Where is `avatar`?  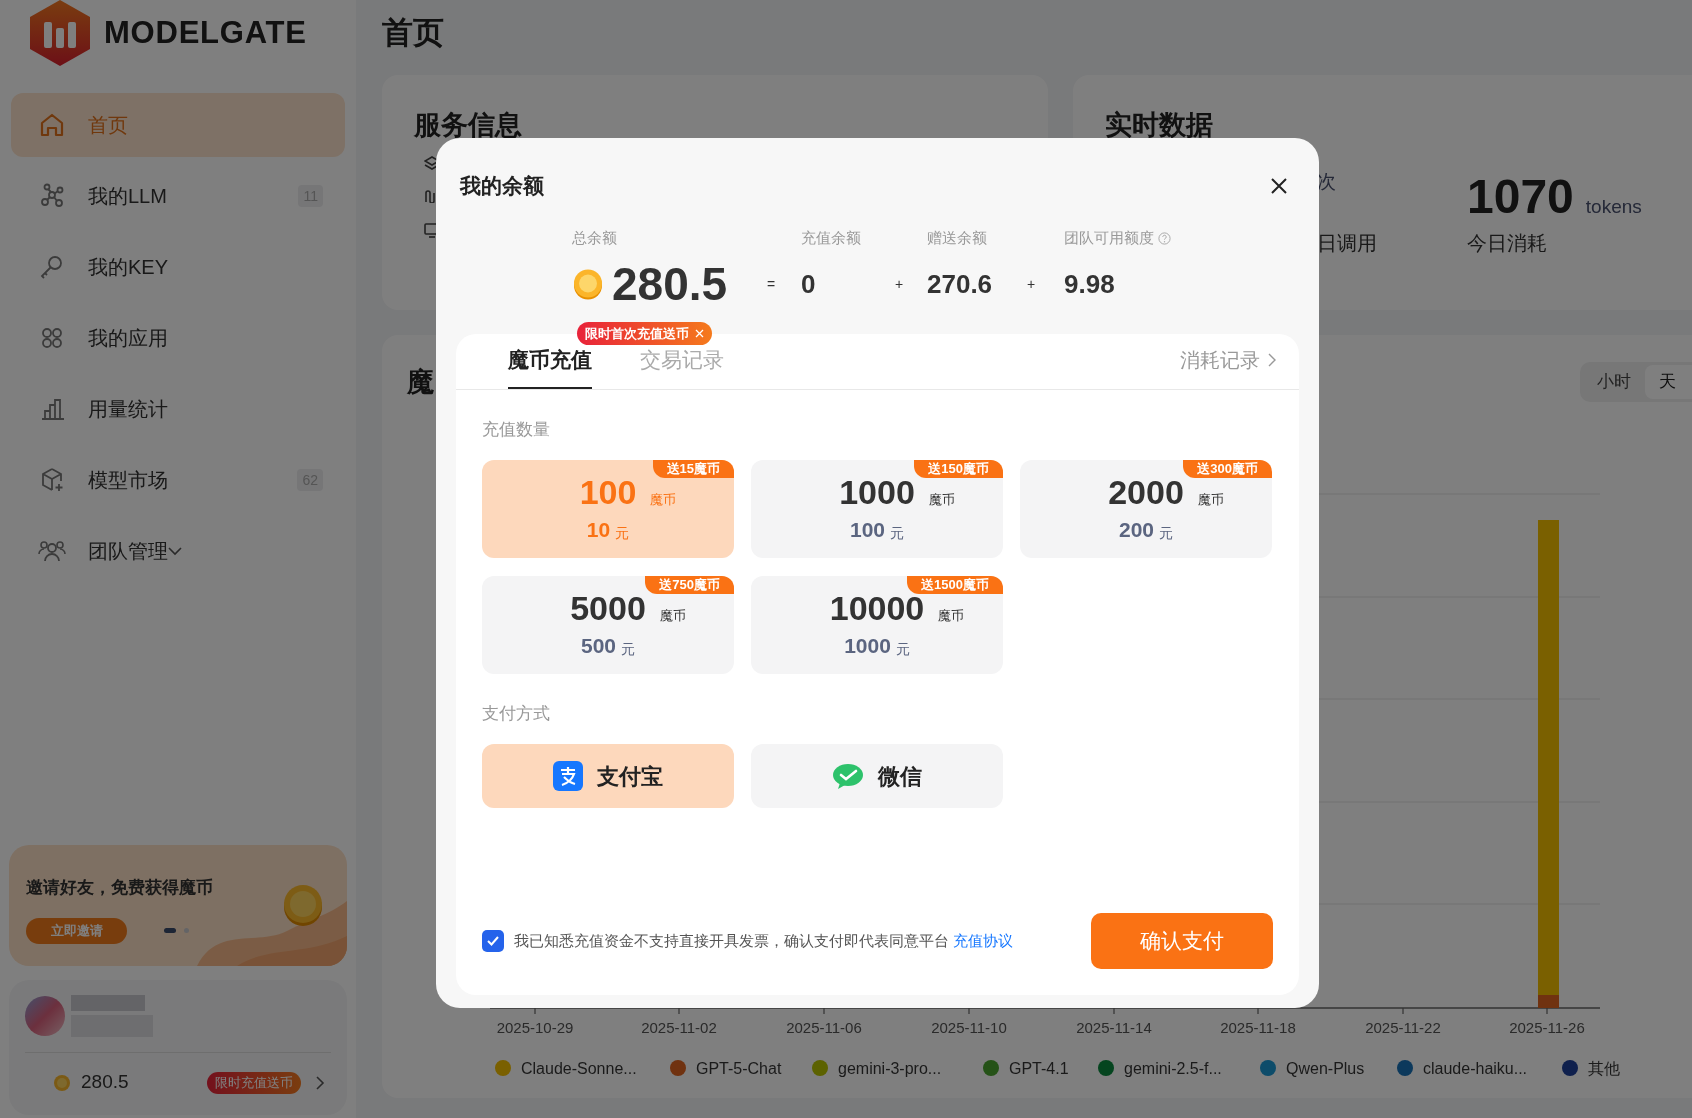 avatar is located at coordinates (45, 1016).